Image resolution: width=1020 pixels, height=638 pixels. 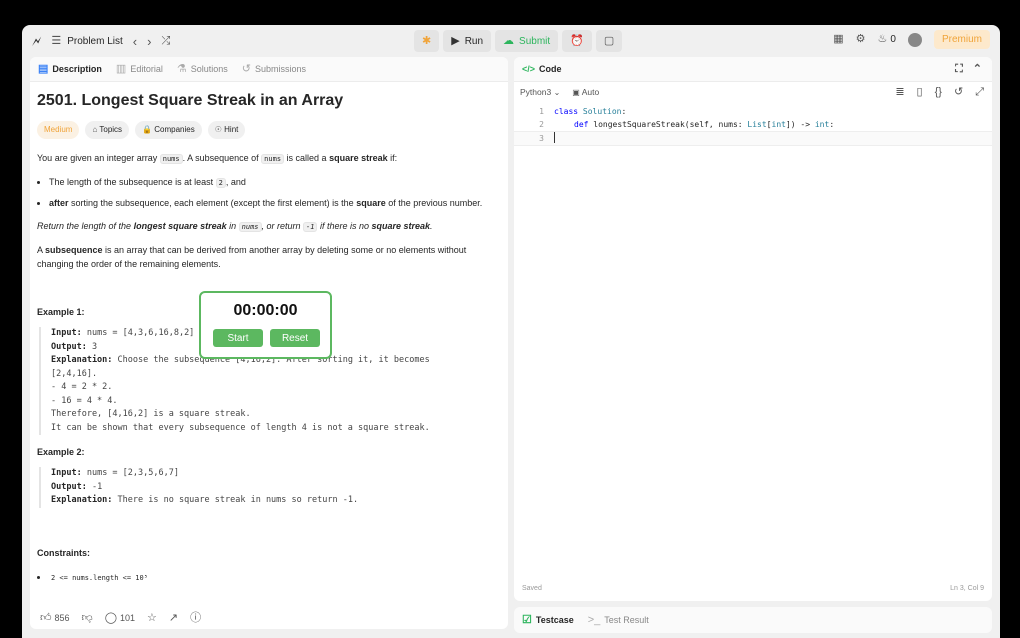 What do you see at coordinates (181, 68) in the screenshot?
I see `flask-icon: ⚗` at bounding box center [181, 68].